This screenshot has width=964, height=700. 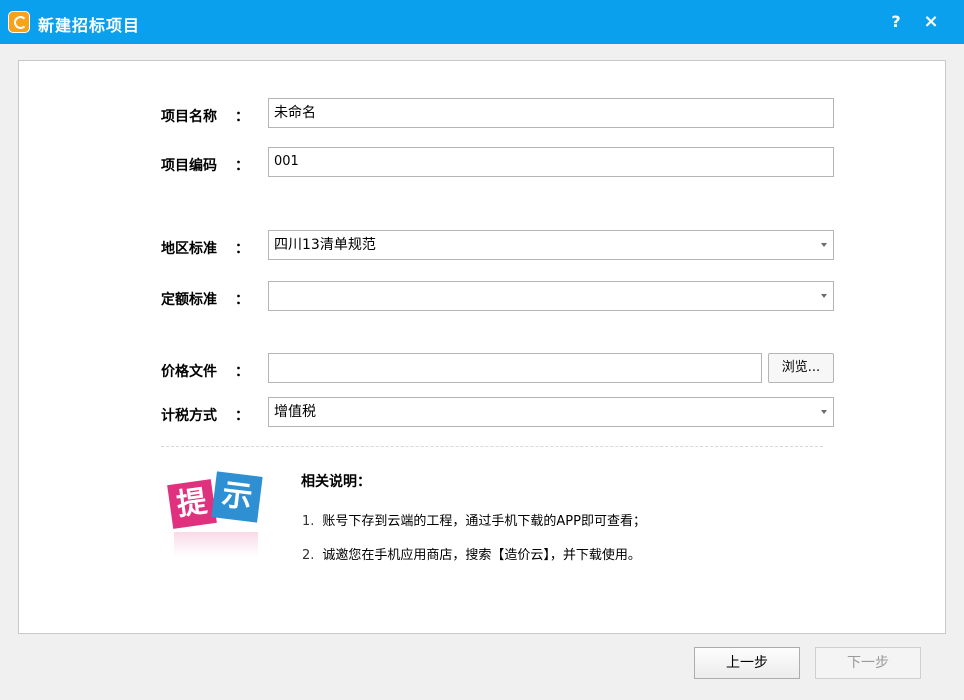 I want to click on tax-method-select: 增值税, so click(x=551, y=412).